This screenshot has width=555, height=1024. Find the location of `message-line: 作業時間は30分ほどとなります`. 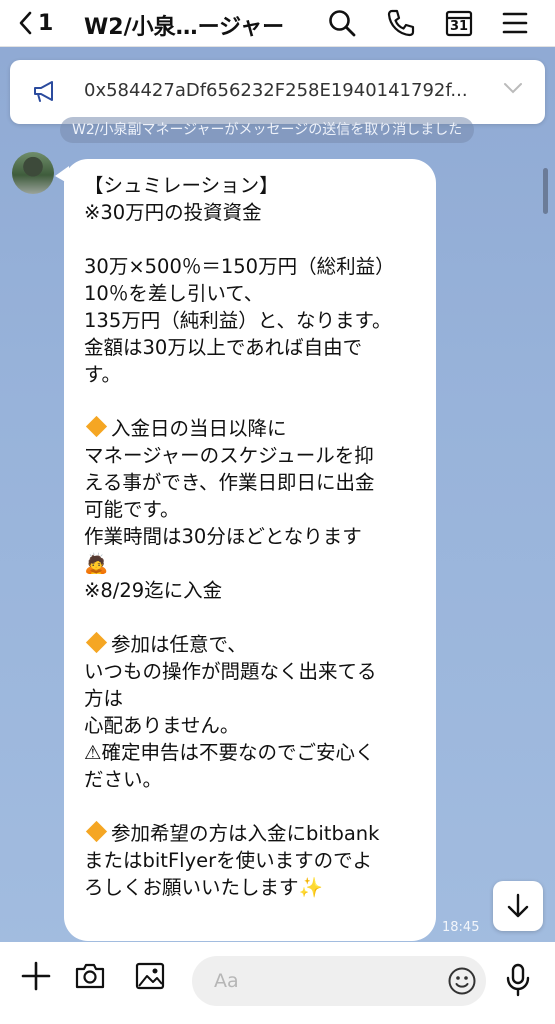

message-line: 作業時間は30分ほどとなります is located at coordinates (223, 536).